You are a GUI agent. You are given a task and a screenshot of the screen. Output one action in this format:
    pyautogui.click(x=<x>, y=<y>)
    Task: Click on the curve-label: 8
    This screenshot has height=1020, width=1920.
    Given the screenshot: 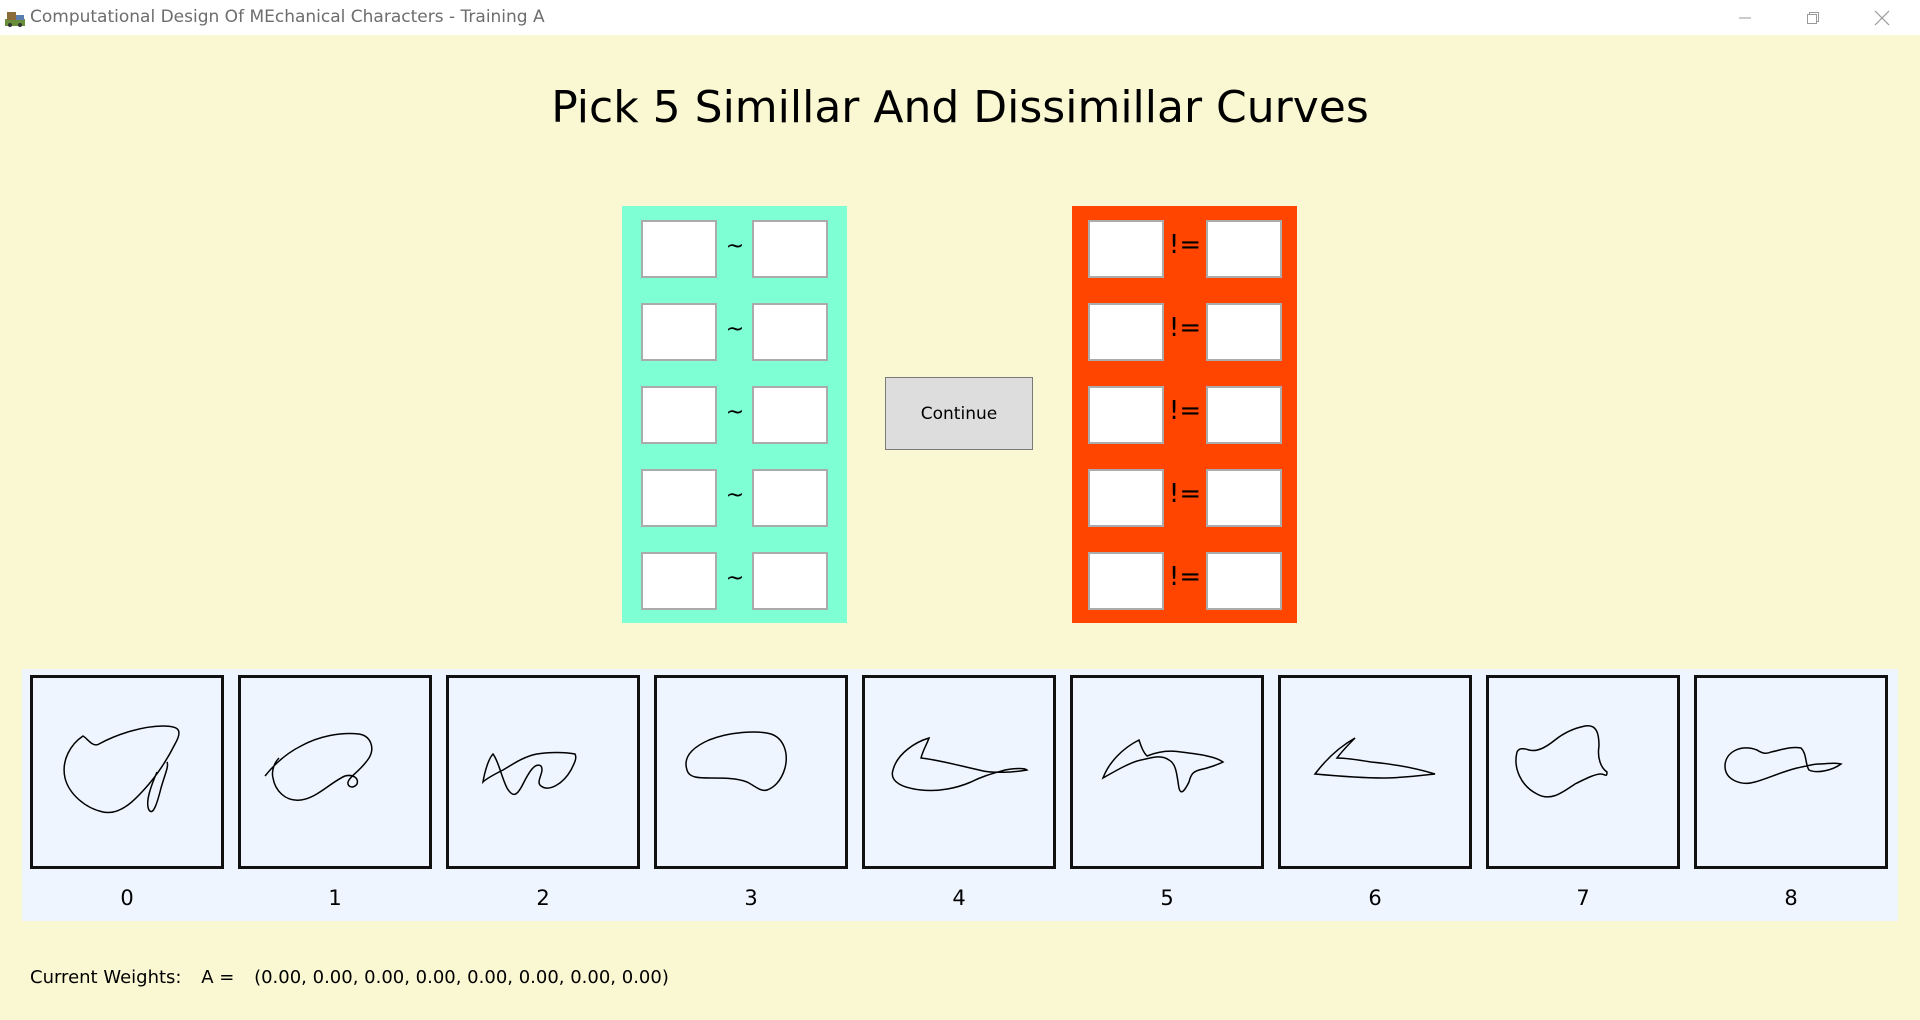 What is the action you would take?
    pyautogui.click(x=1791, y=898)
    